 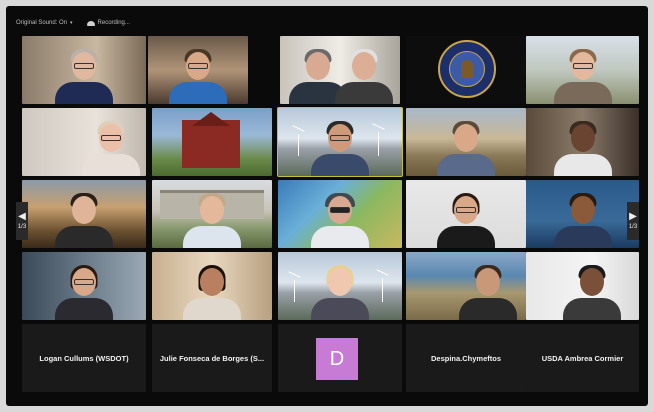 What do you see at coordinates (633, 227) in the screenshot?
I see `next-page-label: 1/3` at bounding box center [633, 227].